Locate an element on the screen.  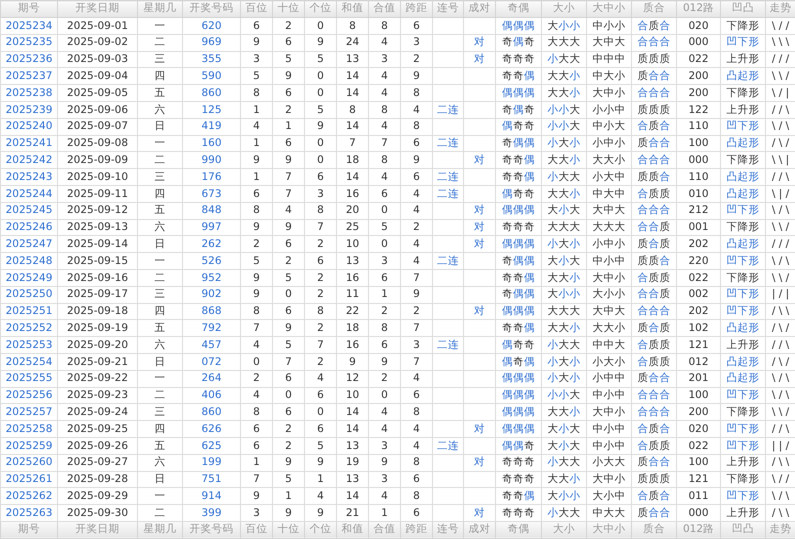
table-cell: 合质合 is located at coordinates (654, 429).